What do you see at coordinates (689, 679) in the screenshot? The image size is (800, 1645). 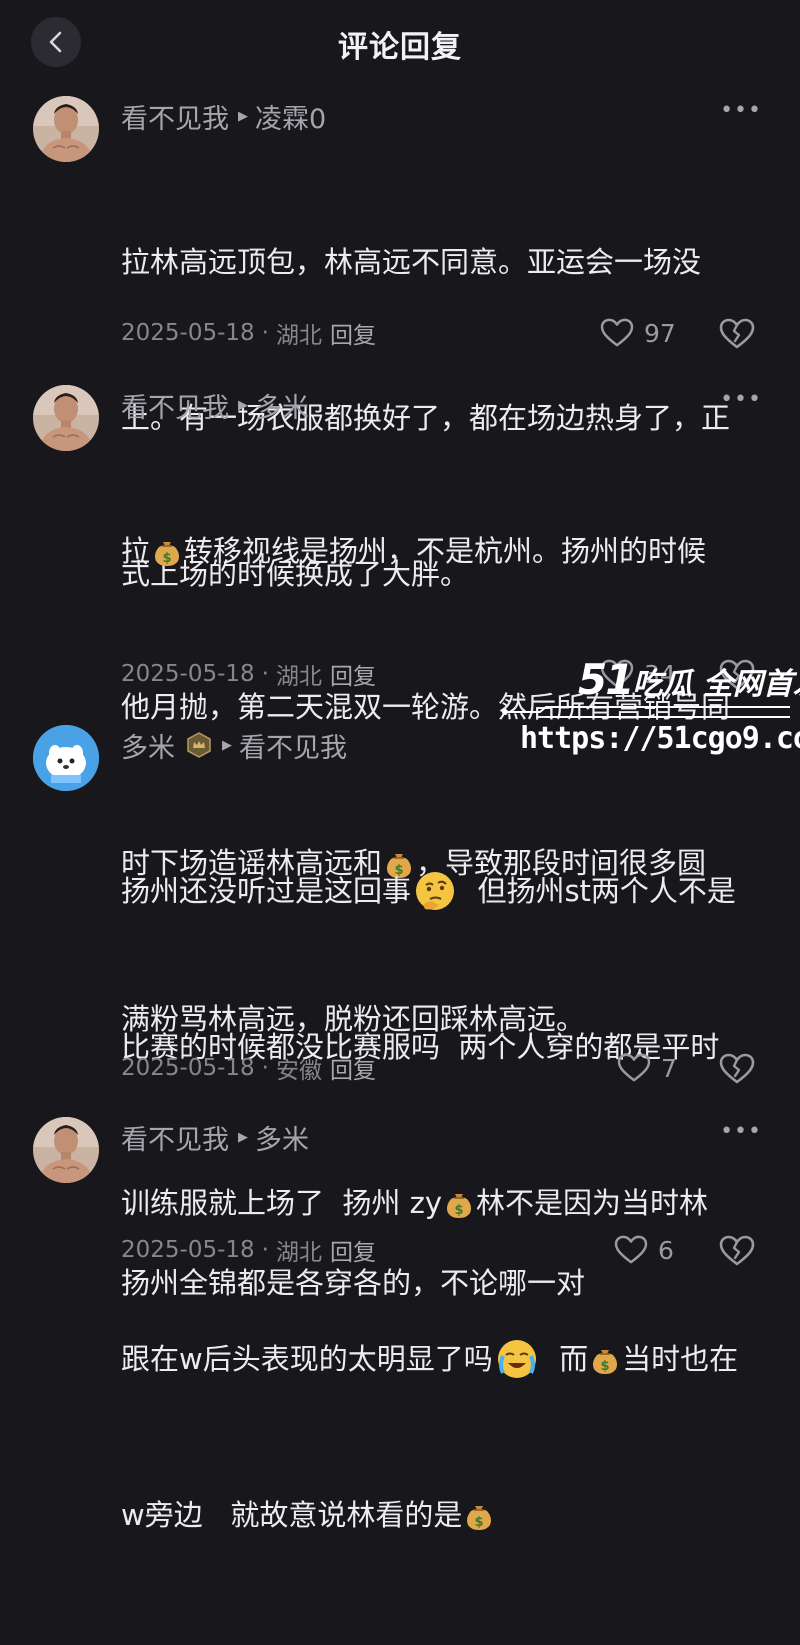 I see `watermark-brand: 51吃瓜 全网首发` at bounding box center [689, 679].